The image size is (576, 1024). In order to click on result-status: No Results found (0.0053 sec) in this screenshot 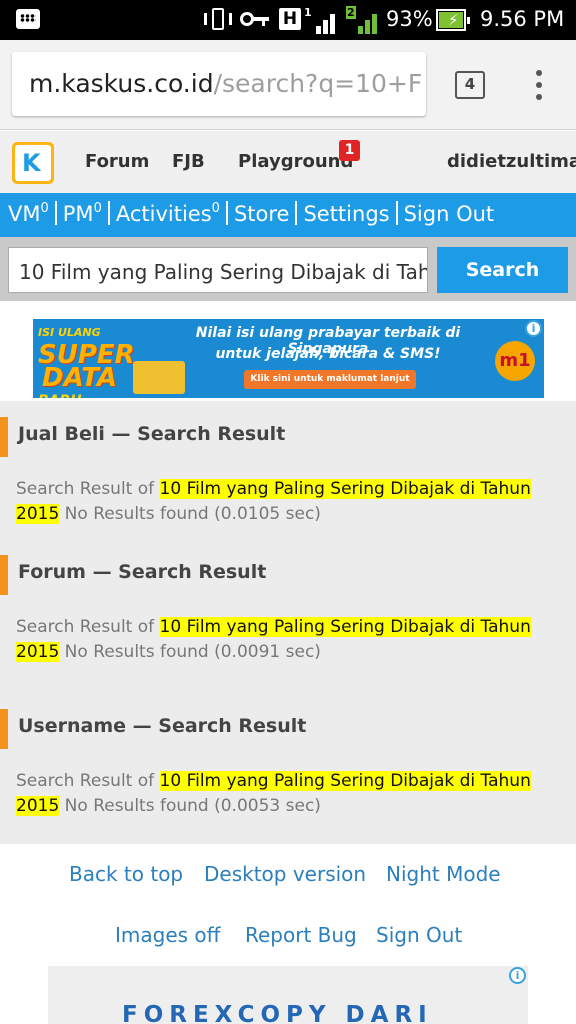, I will do `click(190, 806)`.